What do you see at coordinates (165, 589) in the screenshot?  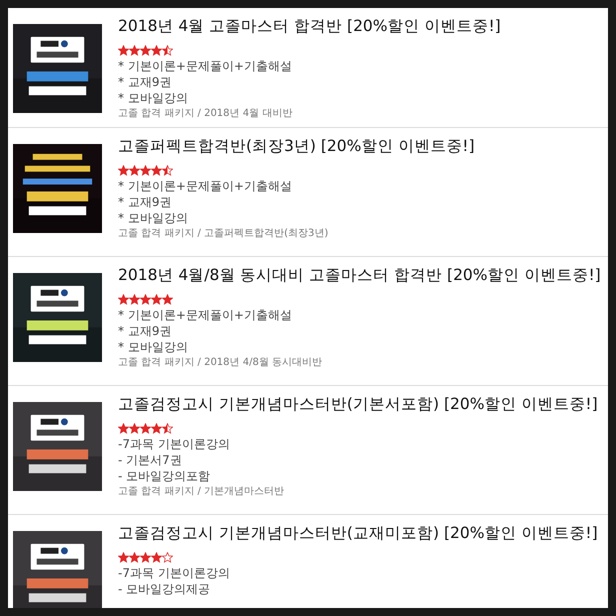 I see `feature-text: - 모바일강의제공` at bounding box center [165, 589].